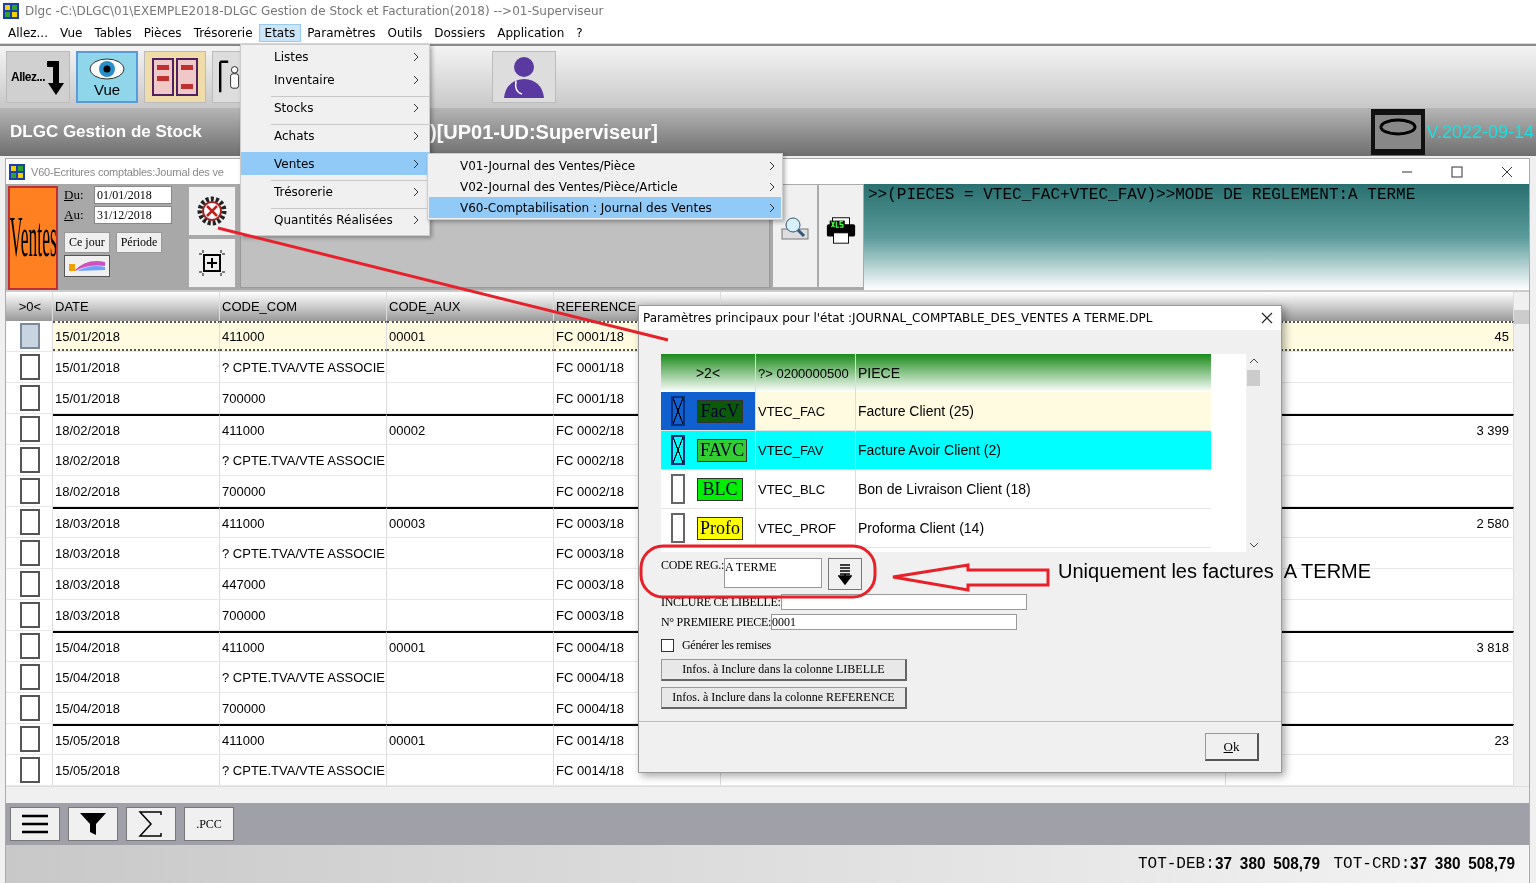  I want to click on ok-button: Ok, so click(1232, 747).